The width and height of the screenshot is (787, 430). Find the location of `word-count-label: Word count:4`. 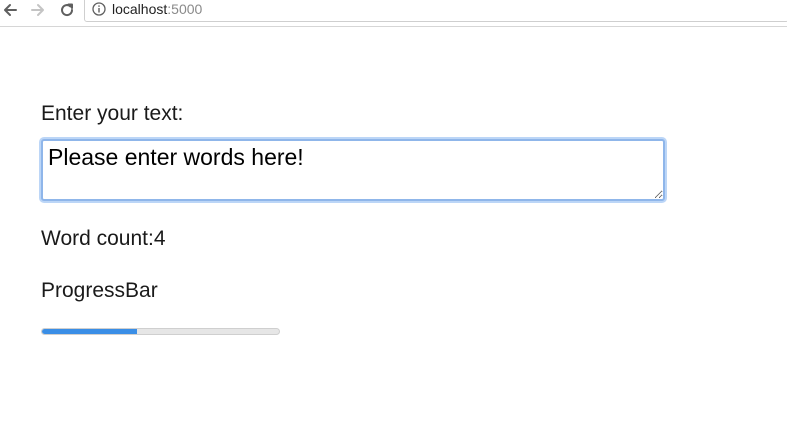

word-count-label: Word count:4 is located at coordinates (103, 238).